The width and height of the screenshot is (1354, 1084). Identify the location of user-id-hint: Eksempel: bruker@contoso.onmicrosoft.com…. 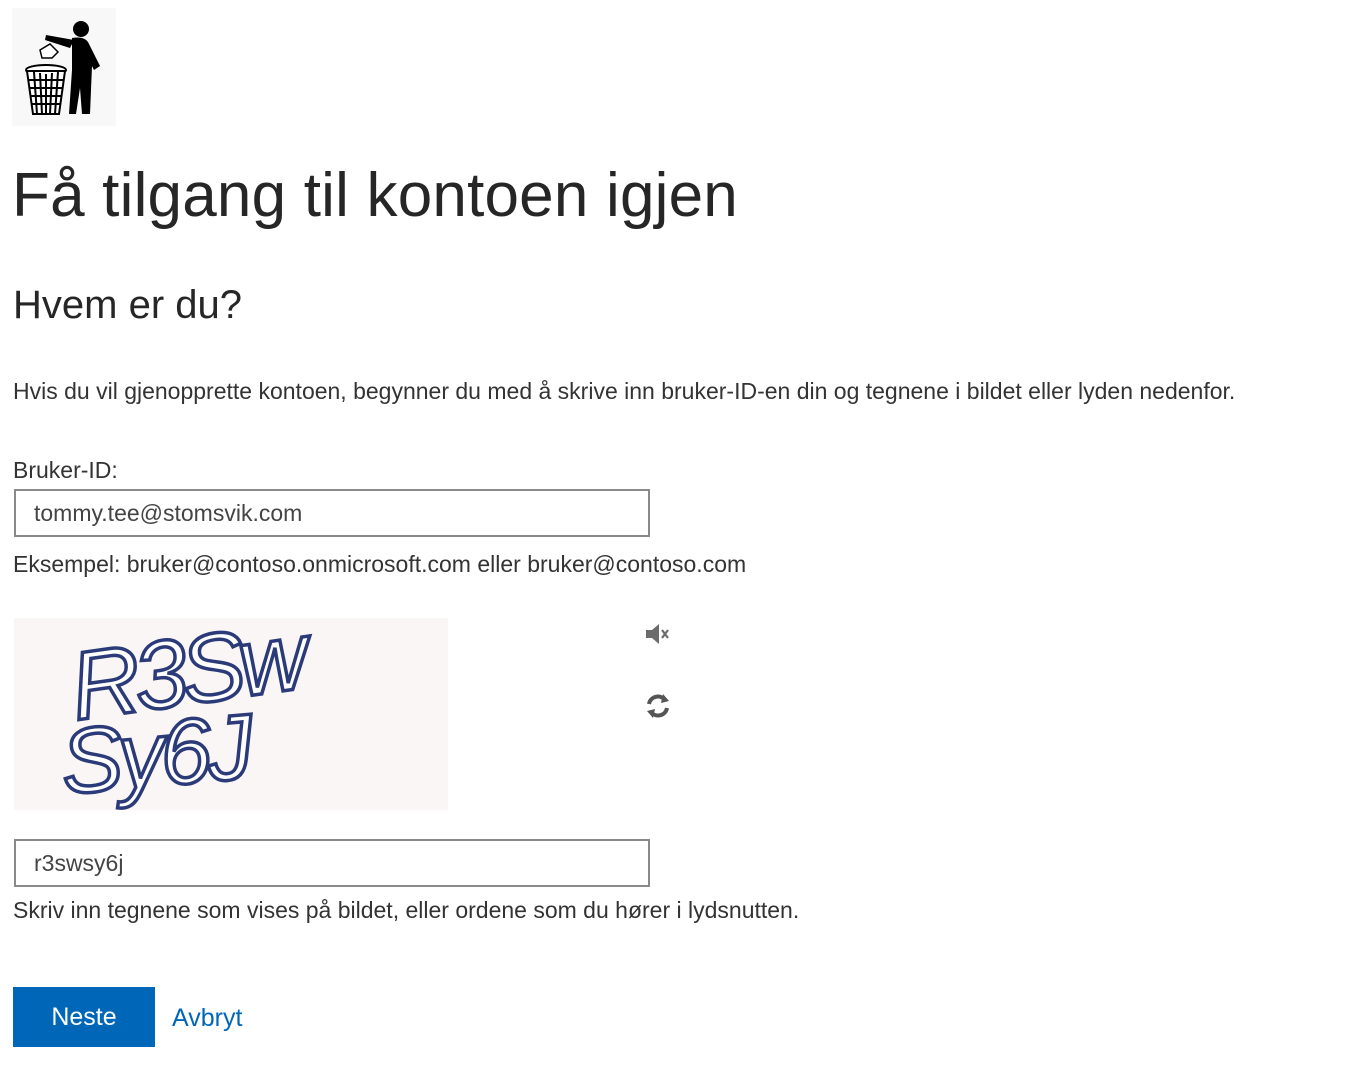
(380, 564).